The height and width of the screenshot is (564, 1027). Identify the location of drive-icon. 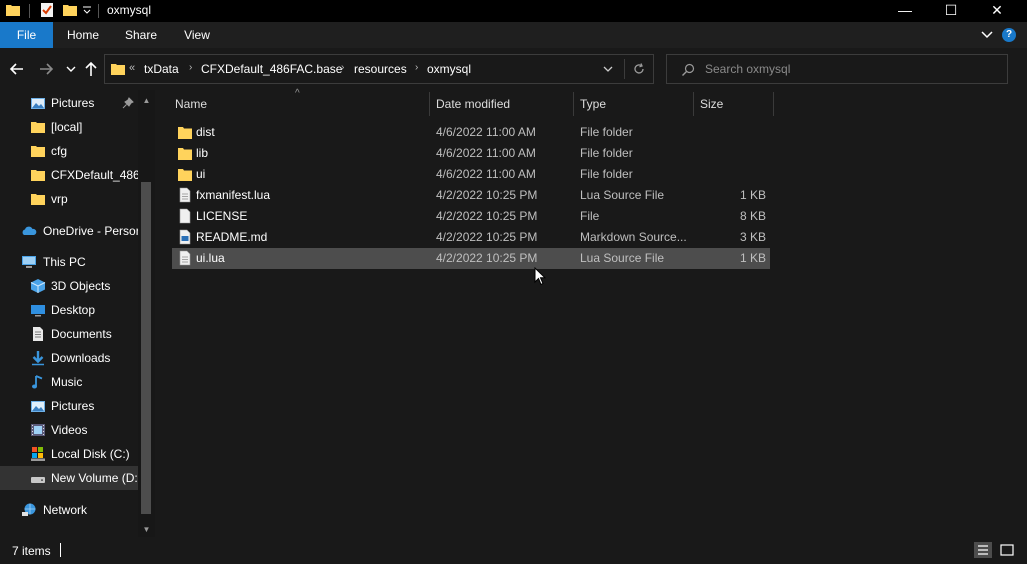
(38, 480).